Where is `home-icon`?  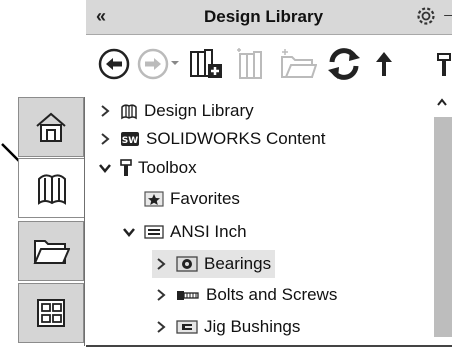
home-icon is located at coordinates (51, 127).